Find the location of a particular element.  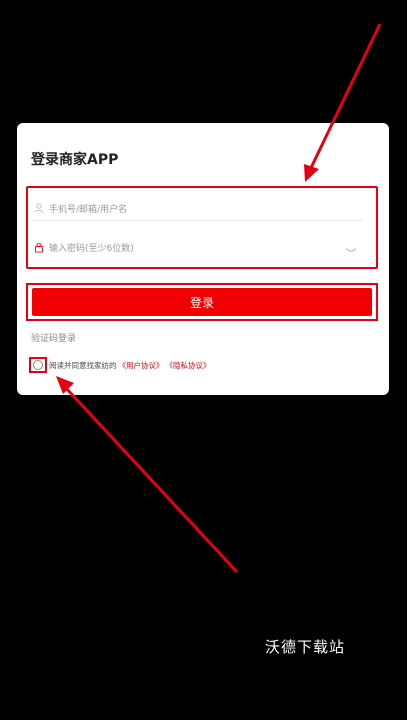

user-icon is located at coordinates (38, 208).